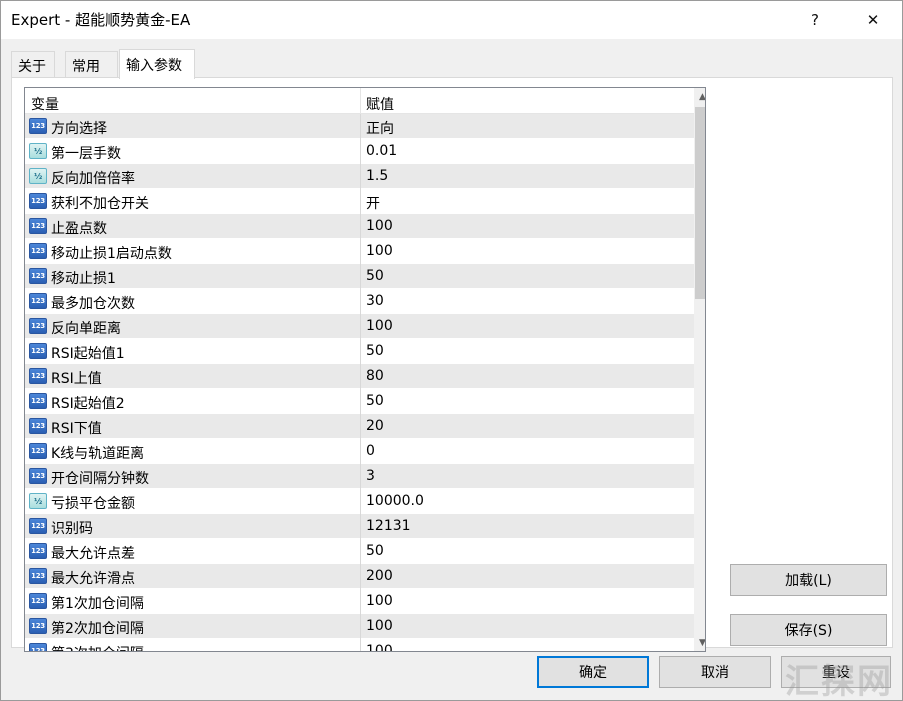  What do you see at coordinates (700, 203) in the screenshot?
I see `scrollbar-thumb` at bounding box center [700, 203].